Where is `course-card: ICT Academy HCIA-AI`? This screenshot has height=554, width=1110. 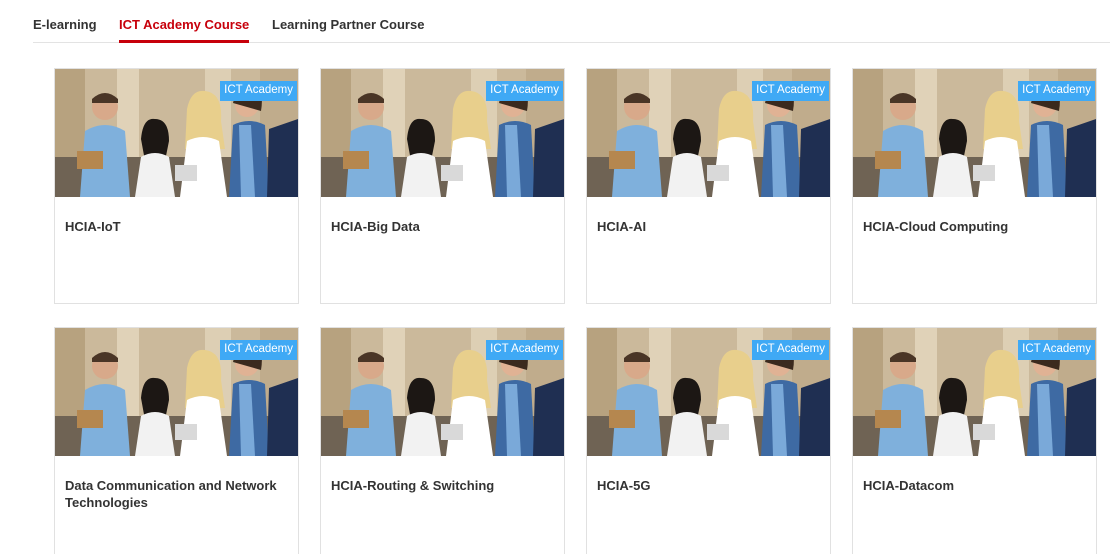 course-card: ICT Academy HCIA-AI is located at coordinates (708, 186).